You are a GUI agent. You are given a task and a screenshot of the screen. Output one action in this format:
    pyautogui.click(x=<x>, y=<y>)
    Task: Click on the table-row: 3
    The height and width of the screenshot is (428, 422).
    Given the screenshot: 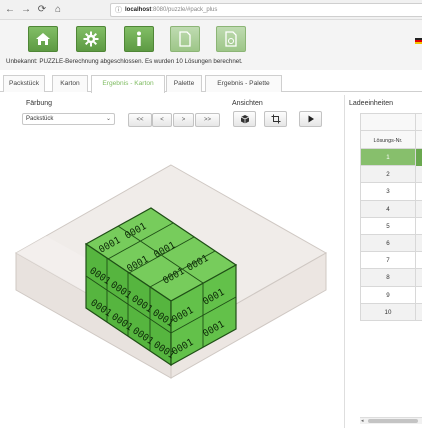 What is the action you would take?
    pyautogui.click(x=391, y=192)
    